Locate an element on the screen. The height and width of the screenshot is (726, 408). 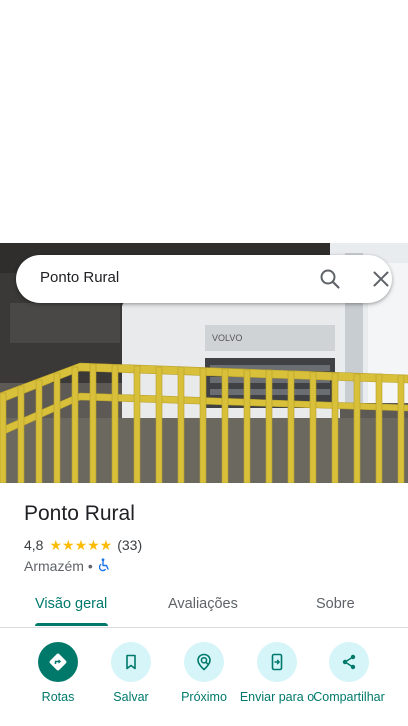
tab-about: Sobre is located at coordinates (335, 604).